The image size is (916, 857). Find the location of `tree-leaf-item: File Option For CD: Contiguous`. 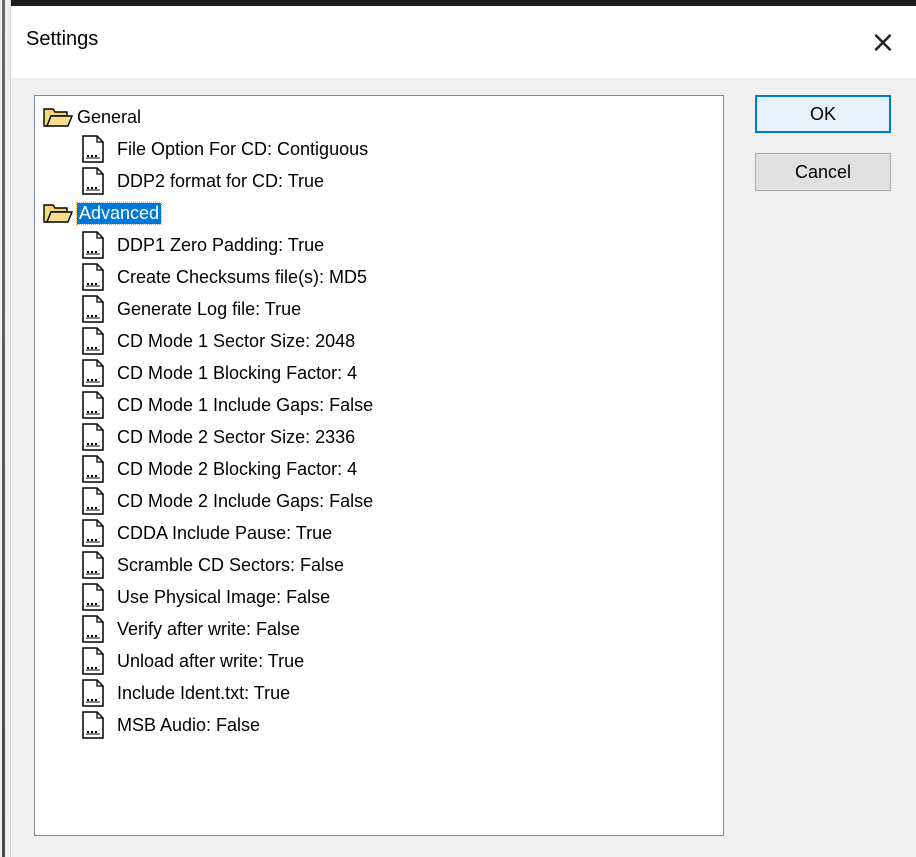

tree-leaf-item: File Option For CD: Contiguous is located at coordinates (224, 149).